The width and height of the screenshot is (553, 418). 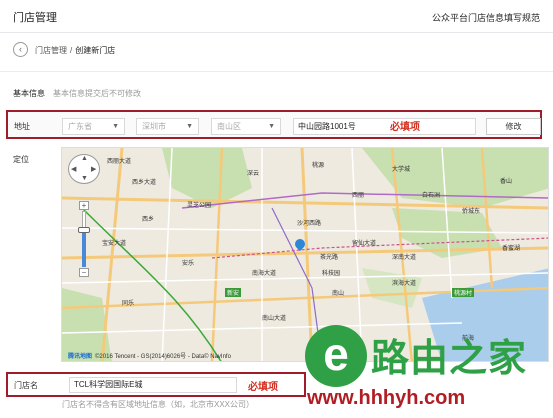 What do you see at coordinates (22, 126) in the screenshot?
I see `address-label: 地址` at bounding box center [22, 126].